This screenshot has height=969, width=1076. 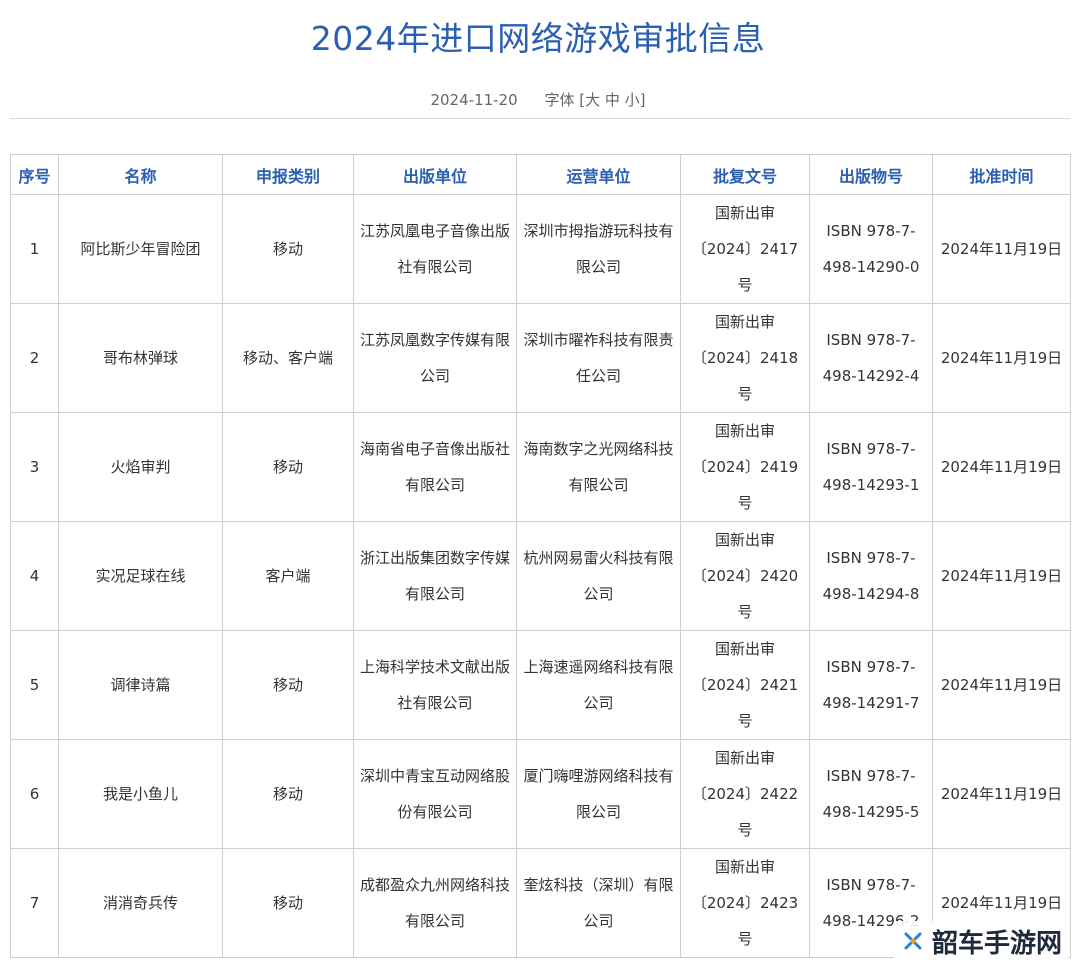 I want to click on header-isbn: 出版物号, so click(x=871, y=174).